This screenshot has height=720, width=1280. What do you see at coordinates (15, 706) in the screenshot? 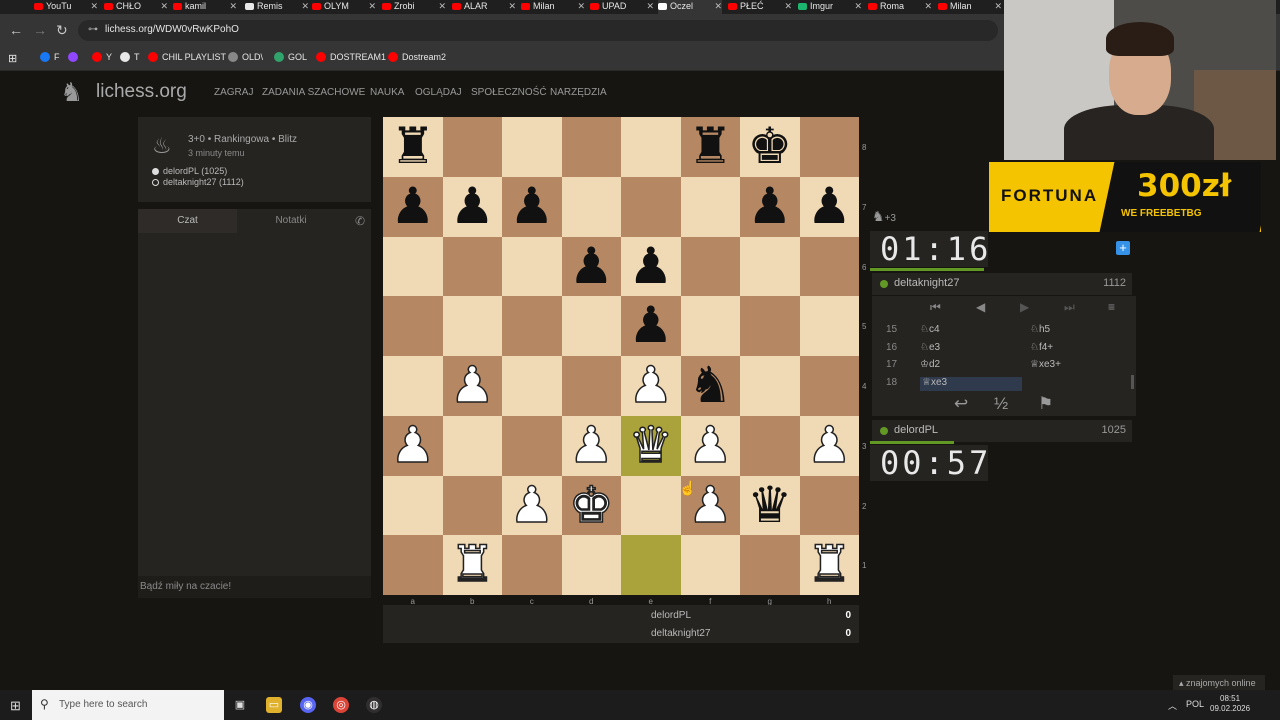
I see `windows-start-icon: ⊞` at bounding box center [15, 706].